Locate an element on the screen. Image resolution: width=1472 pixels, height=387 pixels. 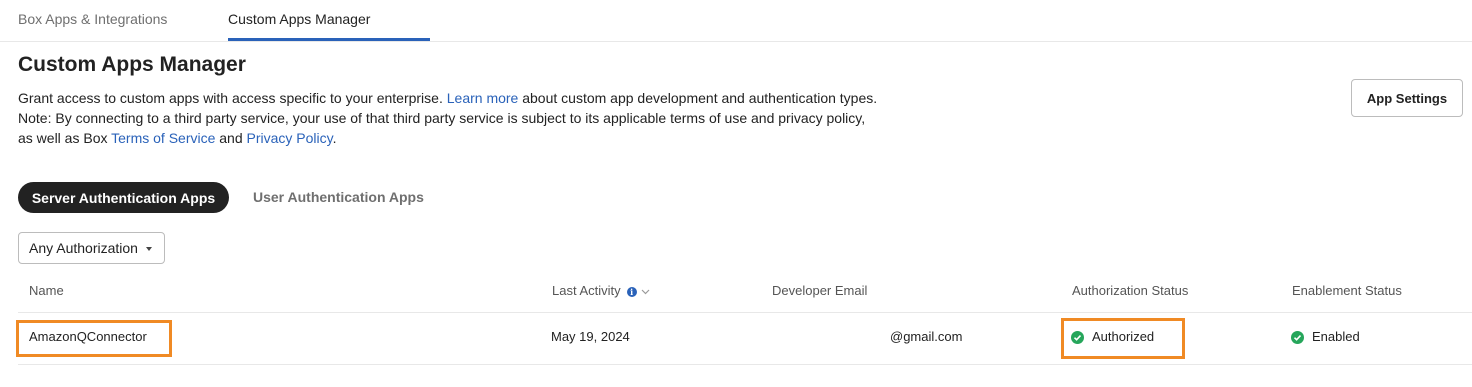
column-header-developer-email: Developer Email is located at coordinates (819, 290).